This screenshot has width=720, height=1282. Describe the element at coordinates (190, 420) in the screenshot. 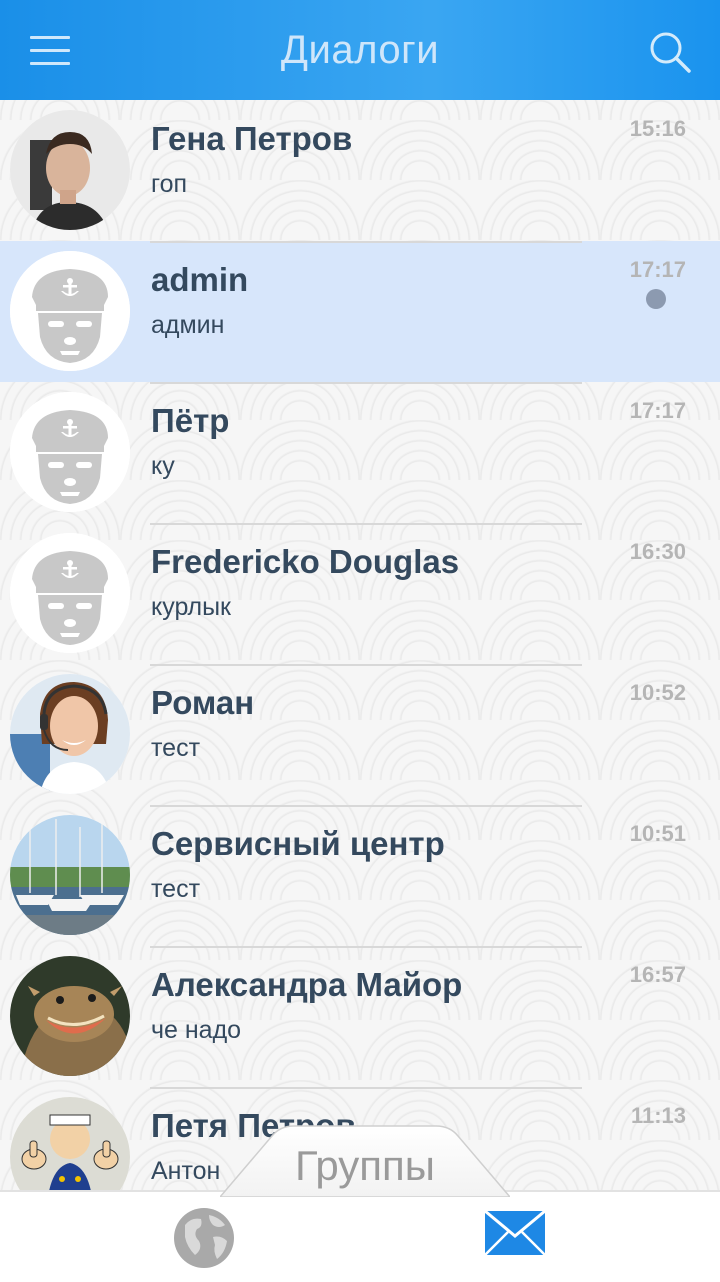

I see `contact-name: Пётр` at that location.